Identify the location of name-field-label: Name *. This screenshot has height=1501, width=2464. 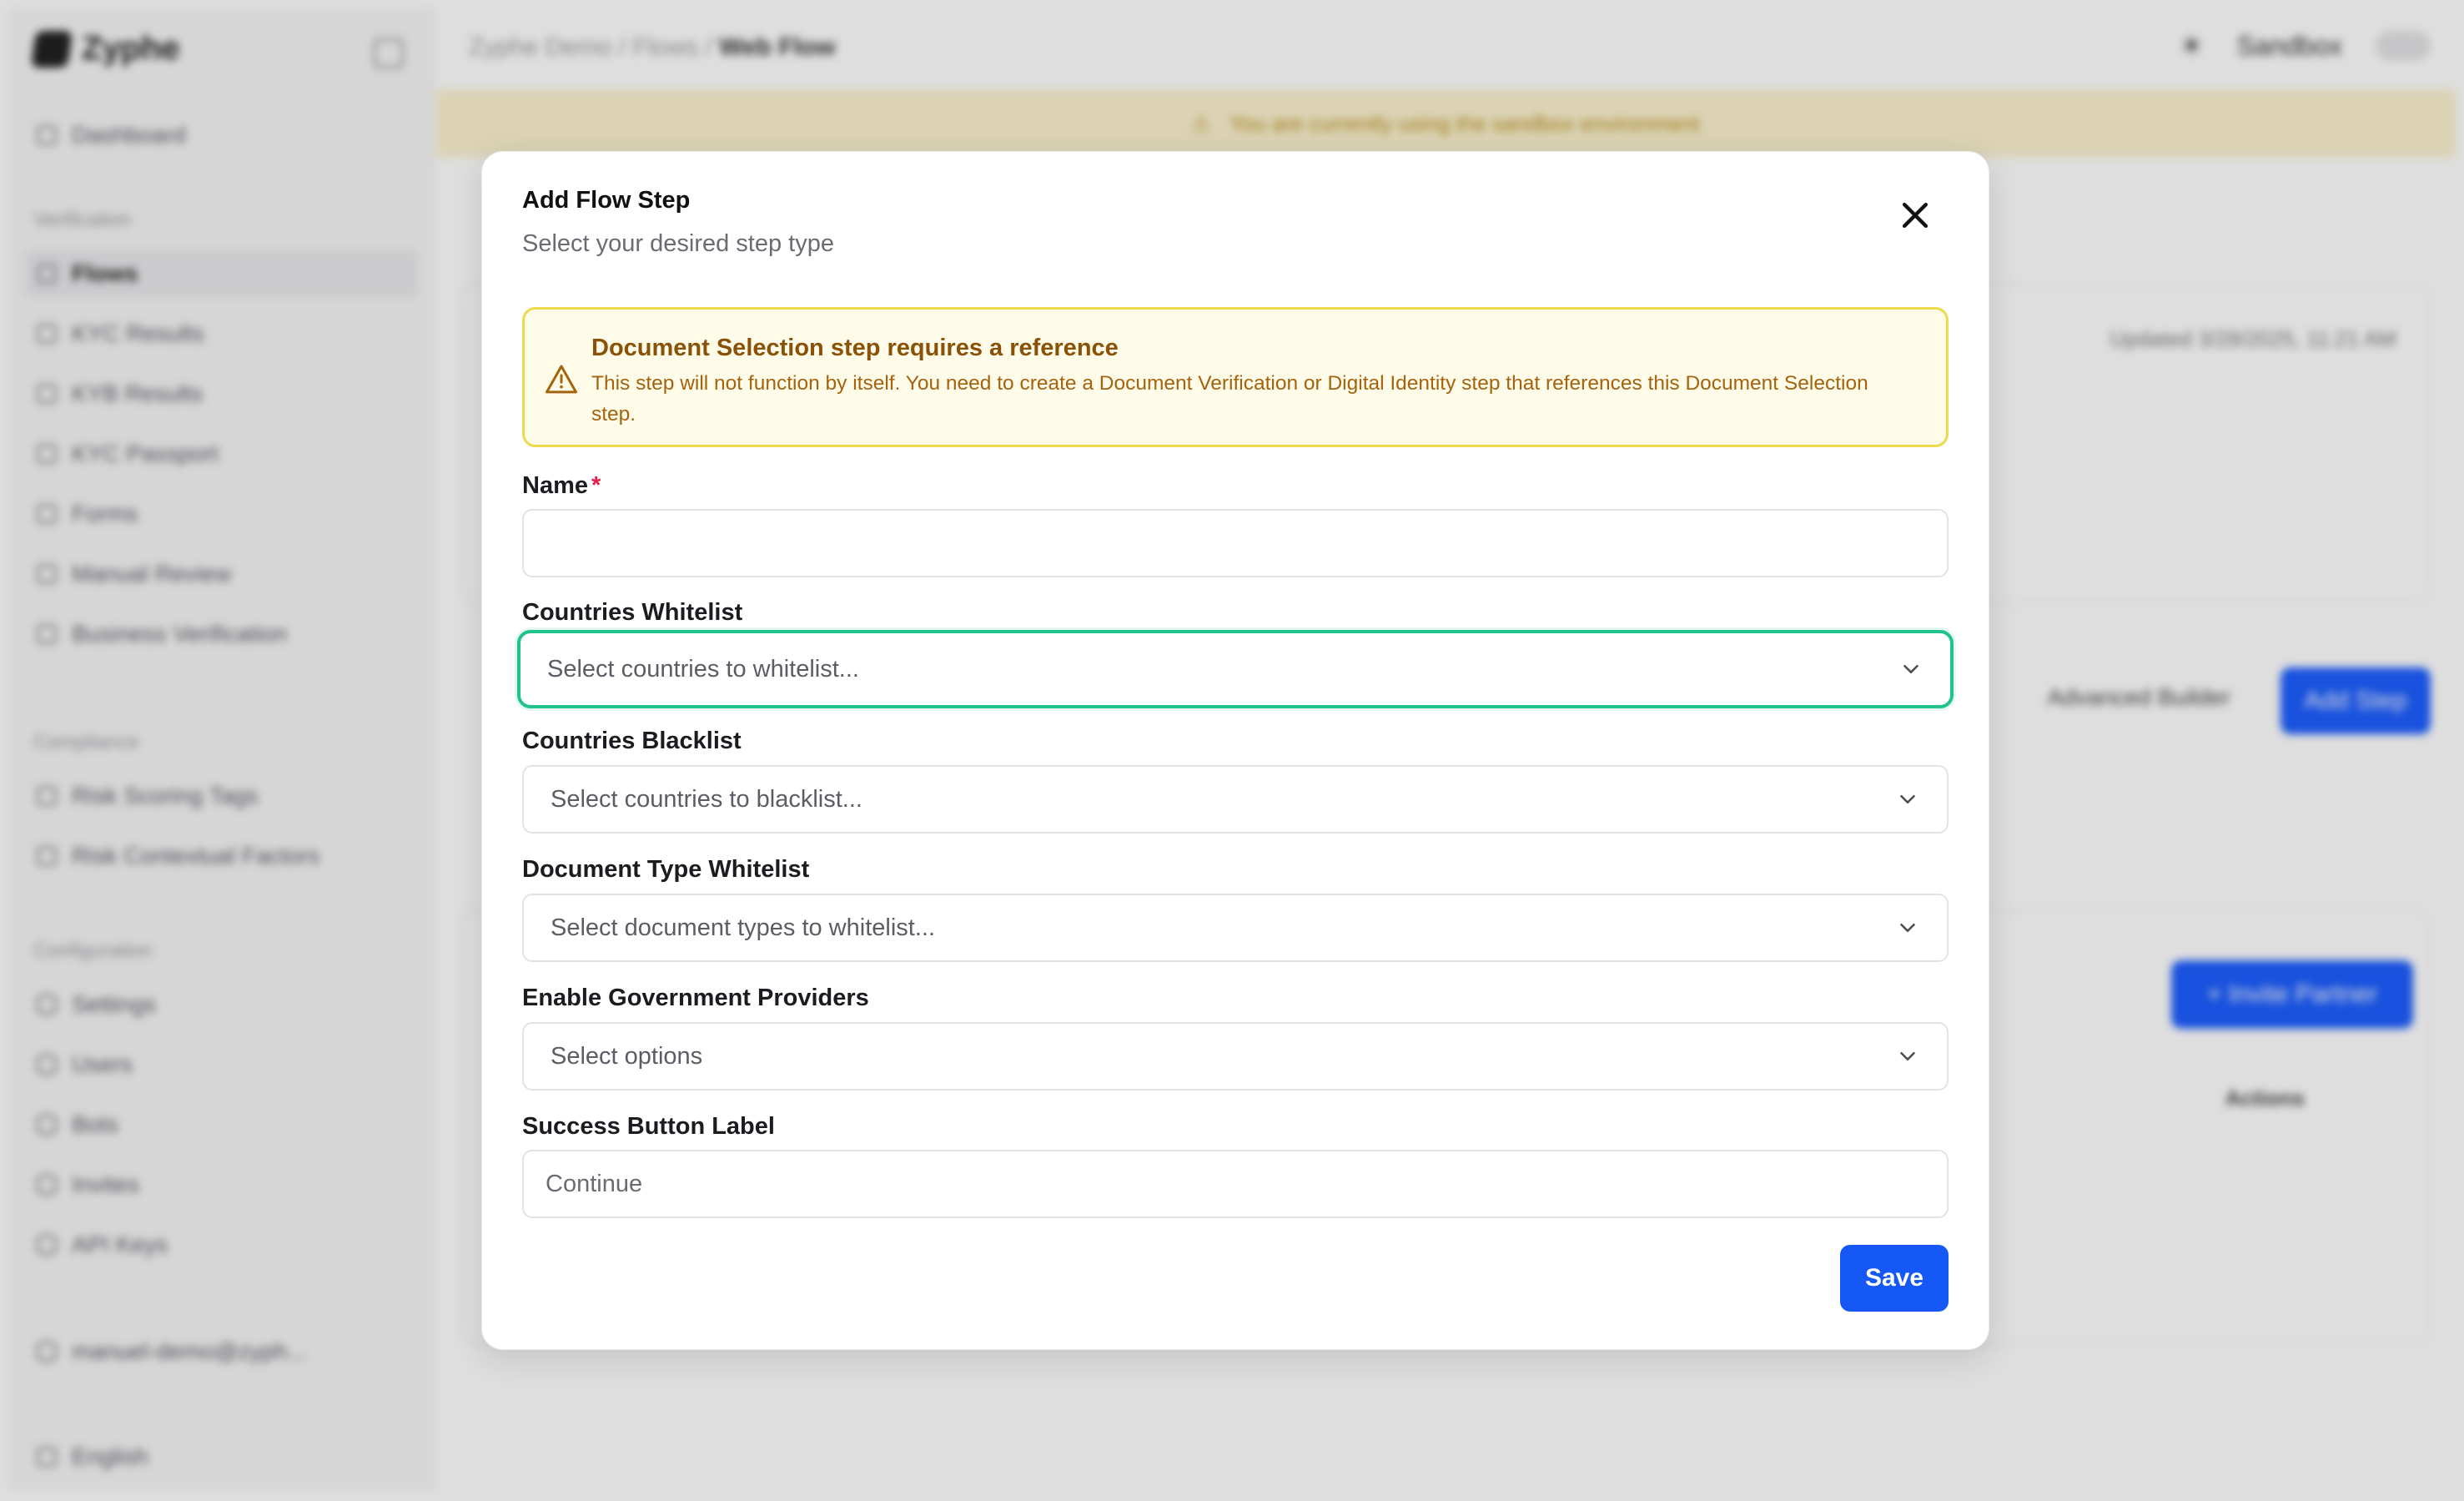
(561, 486).